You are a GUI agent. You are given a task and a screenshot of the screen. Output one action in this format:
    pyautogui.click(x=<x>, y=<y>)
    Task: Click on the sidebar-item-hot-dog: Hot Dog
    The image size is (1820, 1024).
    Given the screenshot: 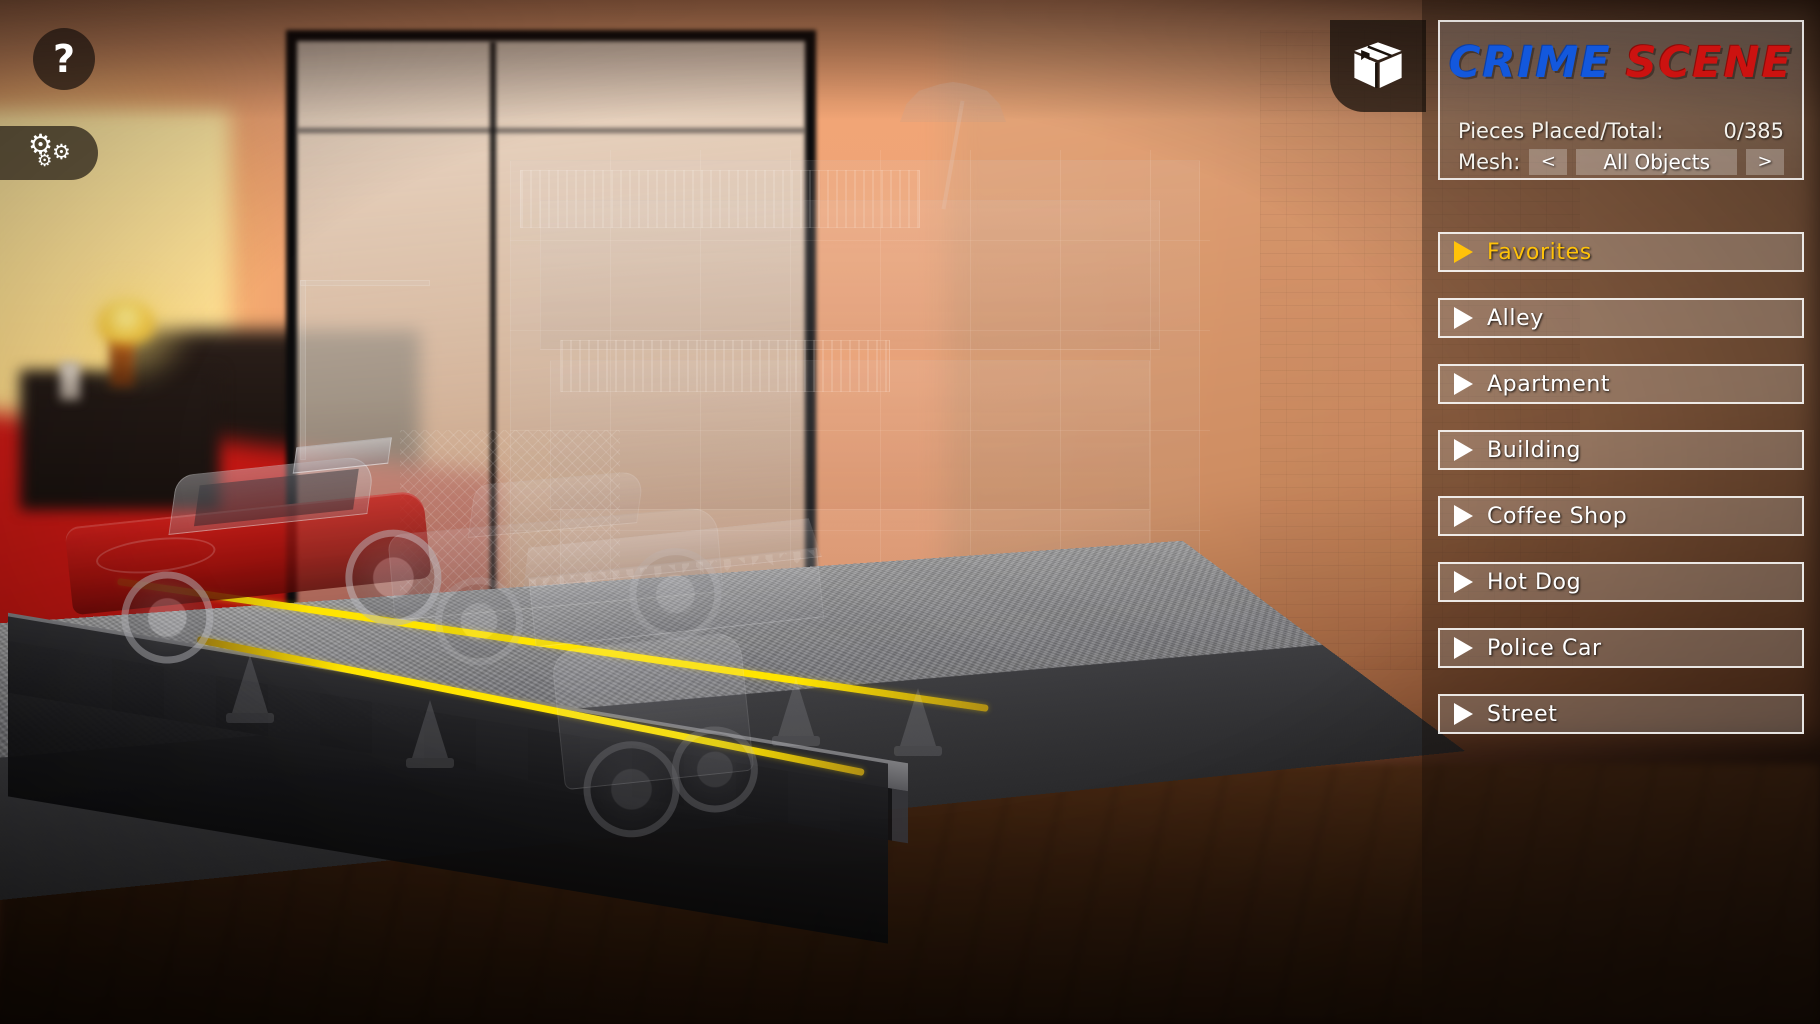 What is the action you would take?
    pyautogui.click(x=1621, y=582)
    